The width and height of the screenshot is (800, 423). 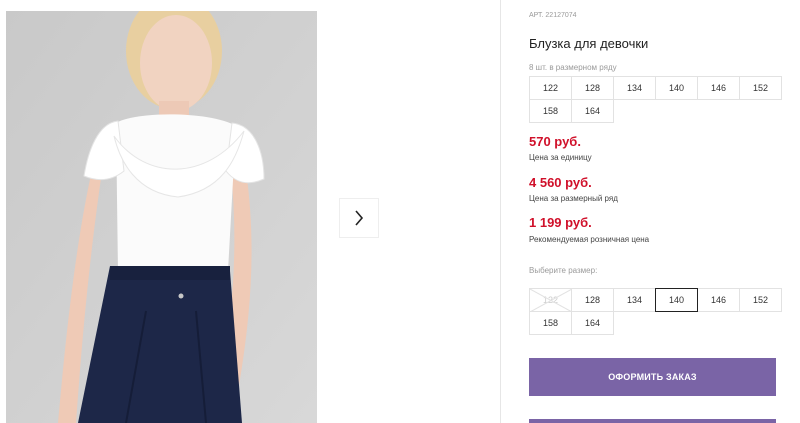 I want to click on place-order-button: ОФОРМИТЬ ЗАКАЗ, so click(x=652, y=377).